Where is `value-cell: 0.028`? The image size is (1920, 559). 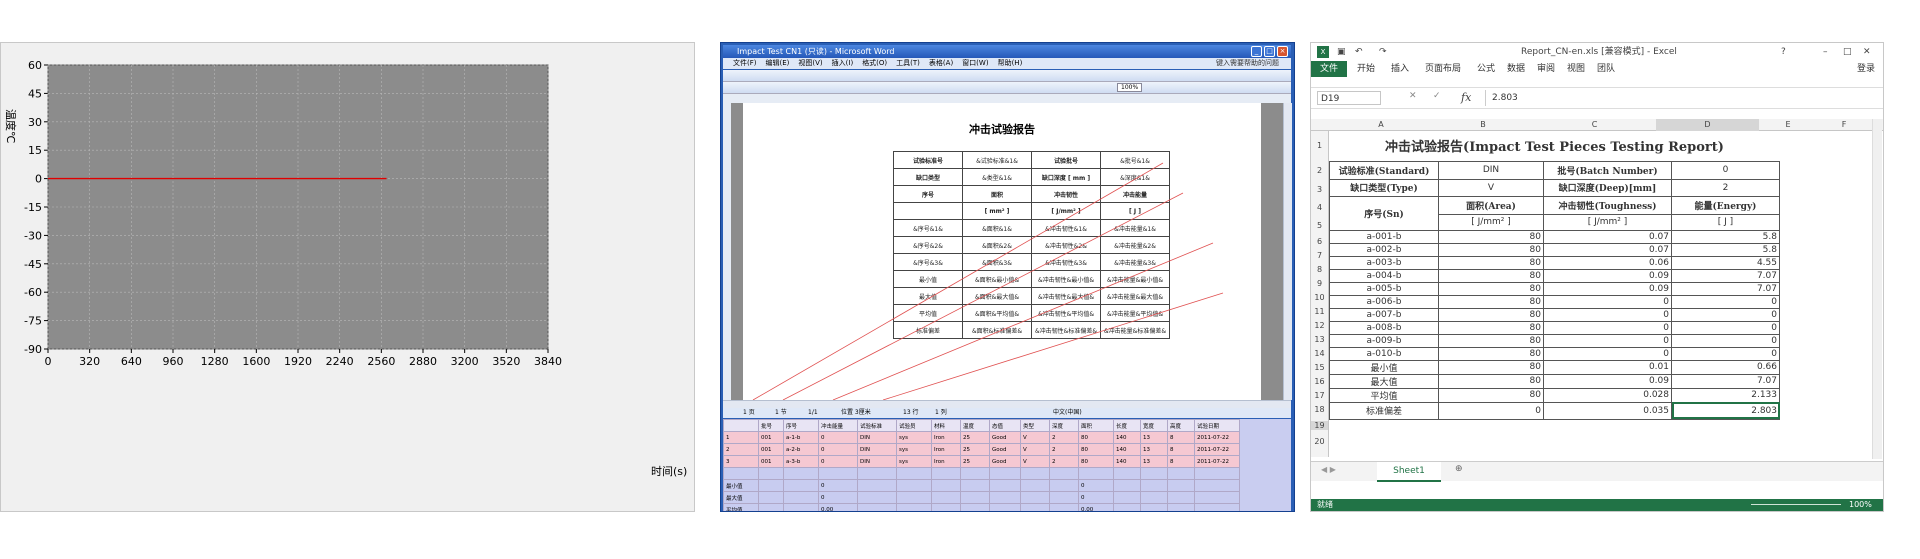
value-cell: 0.028 is located at coordinates (1607, 395).